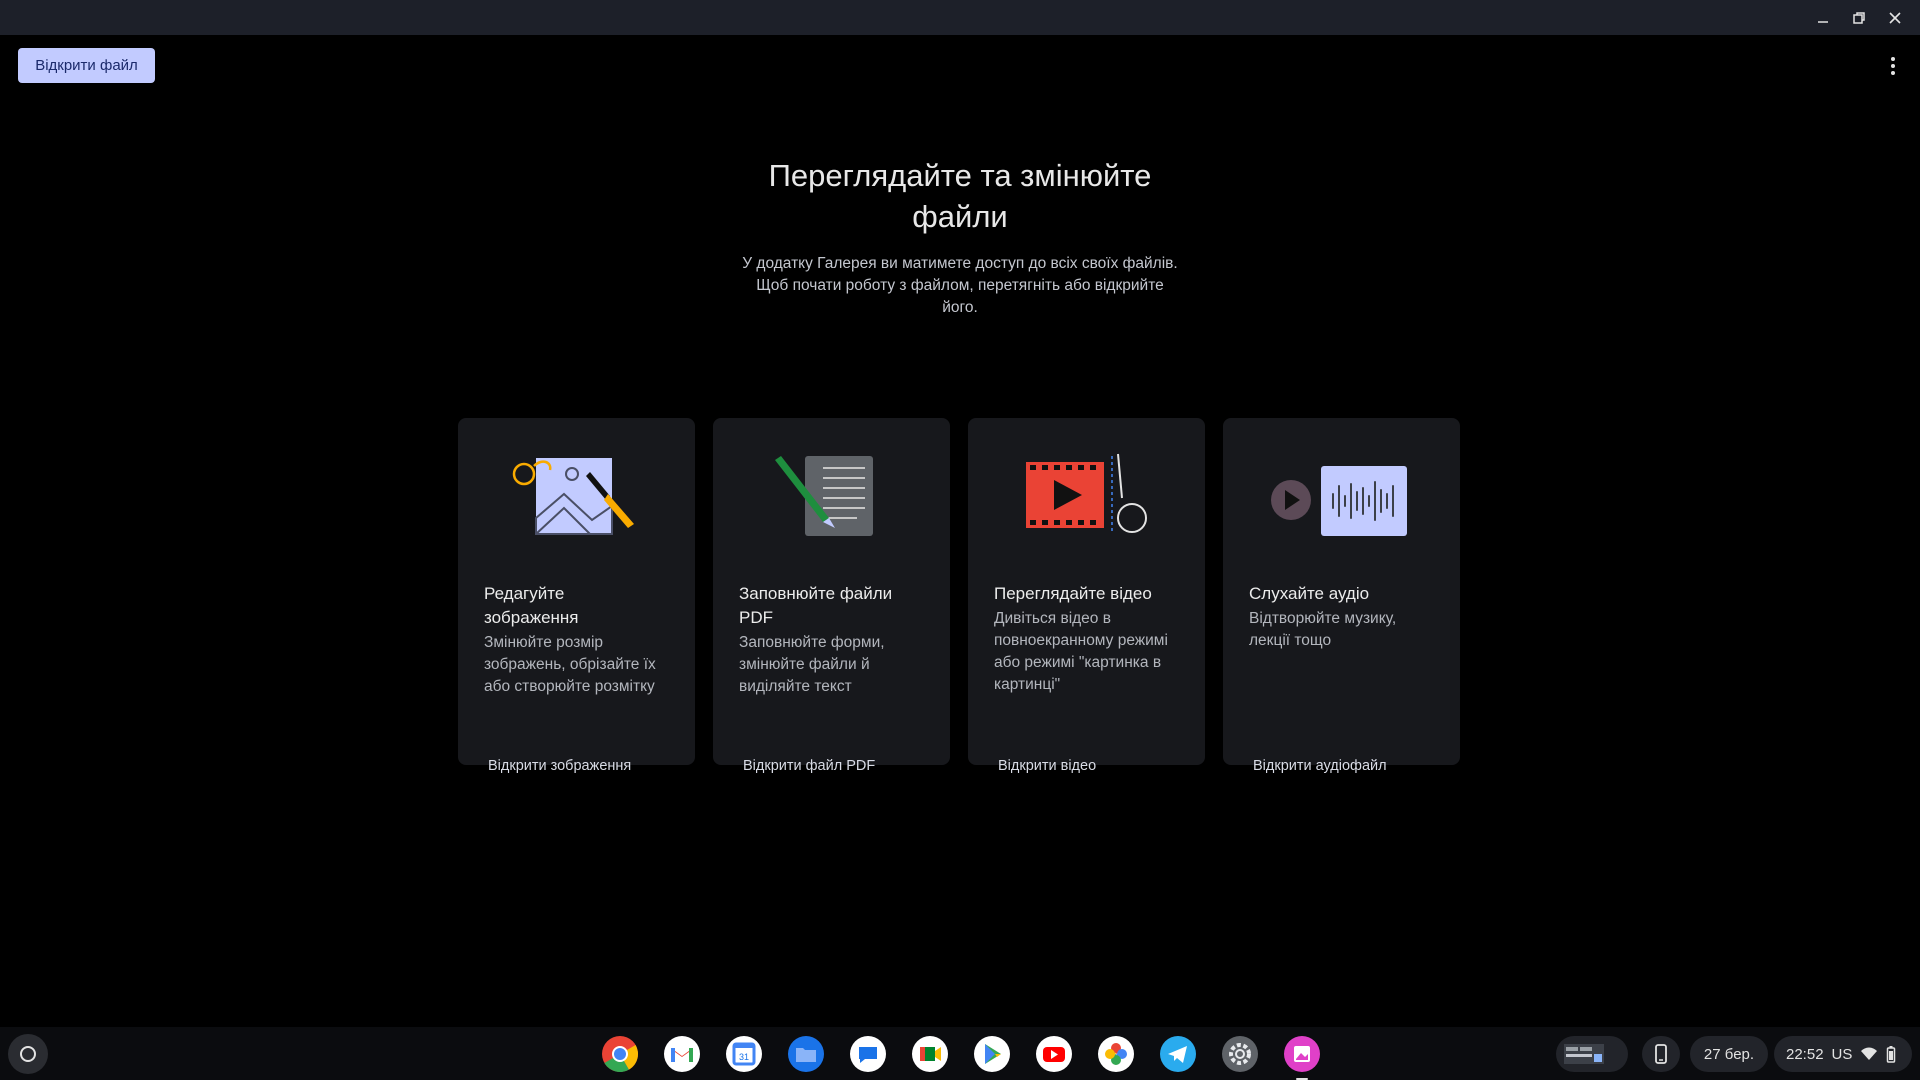 The image size is (1920, 1080). What do you see at coordinates (559, 766) in the screenshot?
I see `open-image-link: Відкрити зображення` at bounding box center [559, 766].